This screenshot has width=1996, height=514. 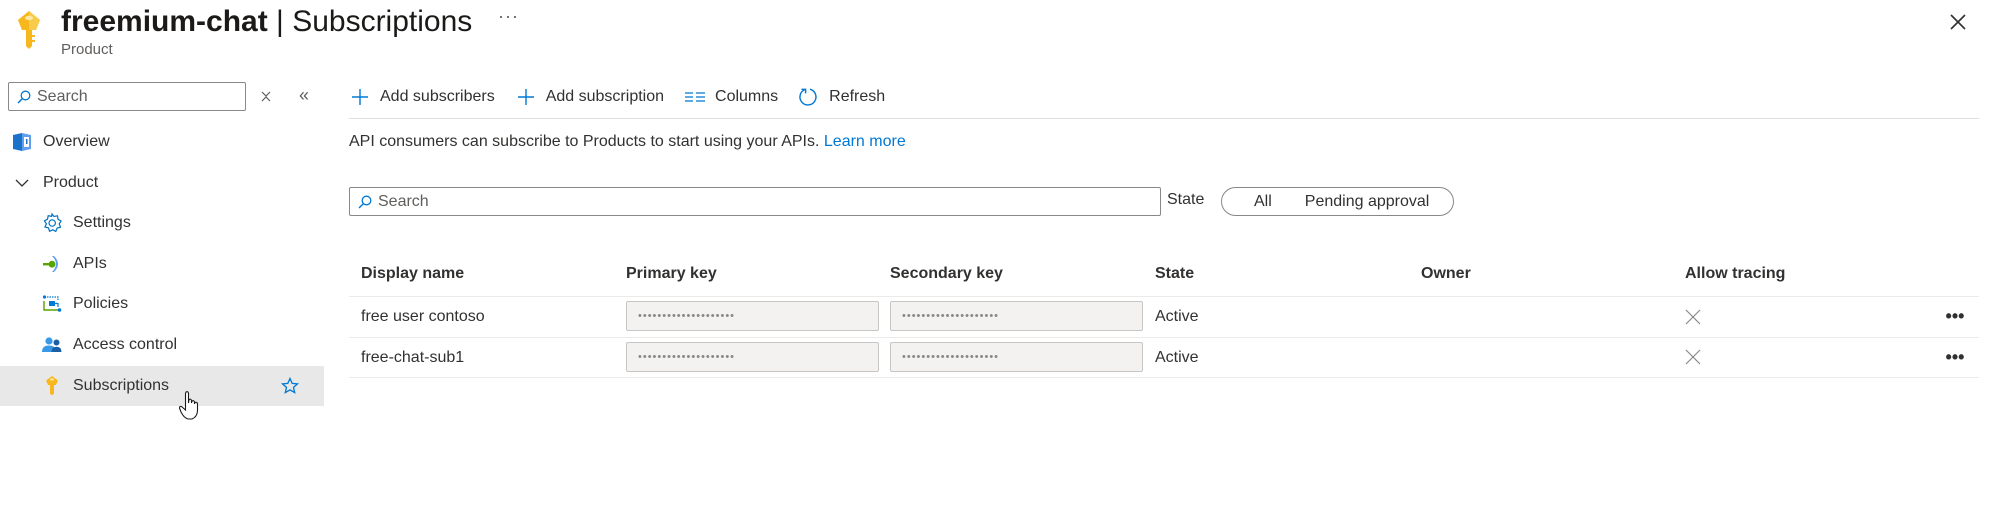 What do you see at coordinates (1174, 274) in the screenshot?
I see `column-header-state: State` at bounding box center [1174, 274].